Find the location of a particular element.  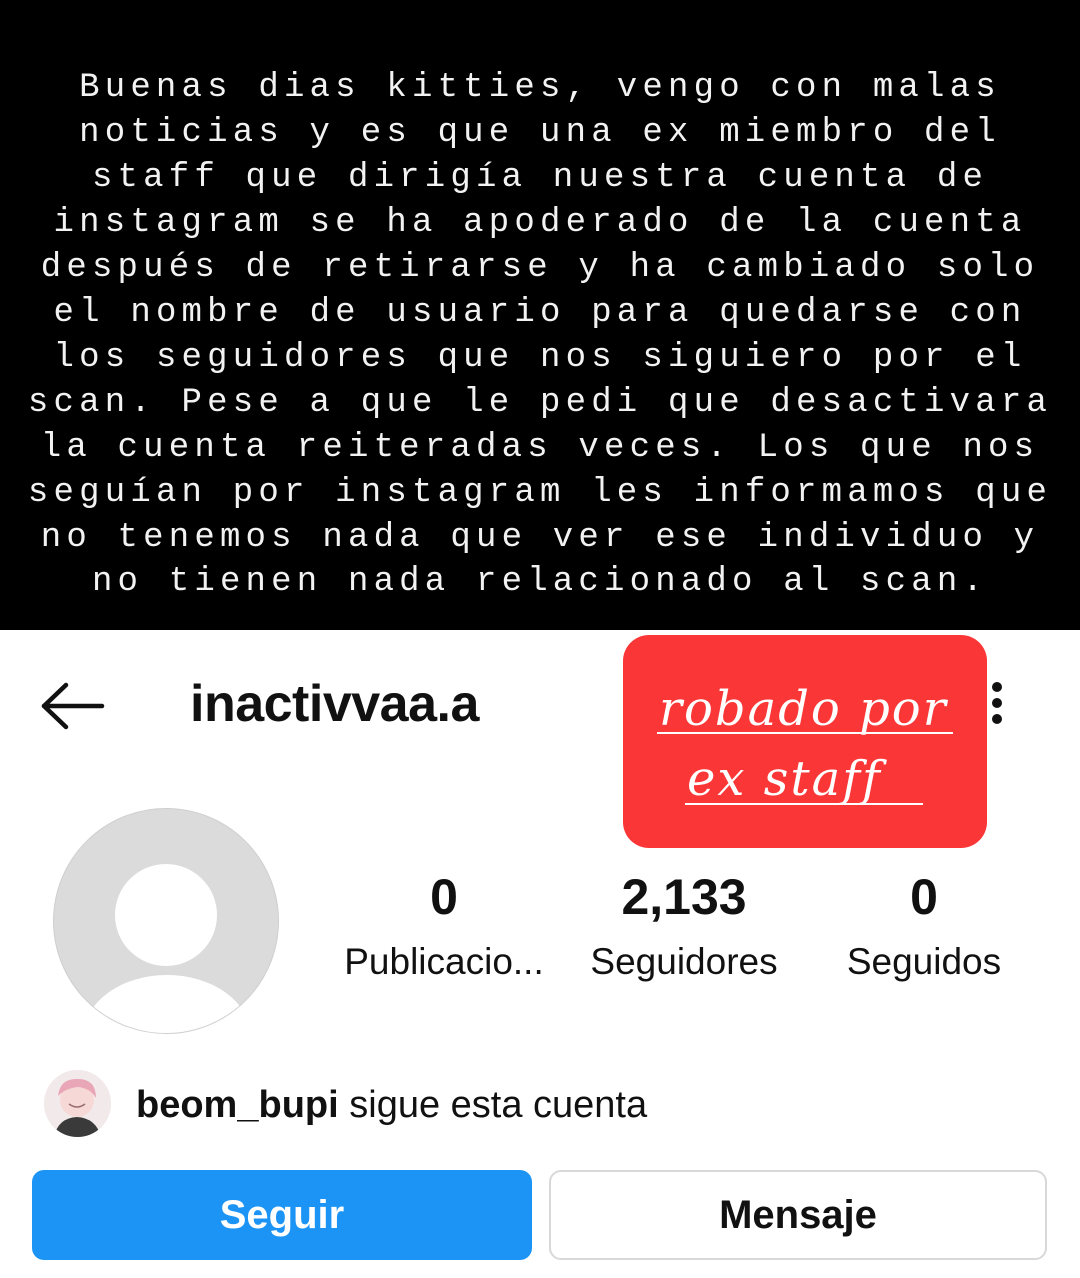

sticker-line-2: ex staff is located at coordinates (784, 779).